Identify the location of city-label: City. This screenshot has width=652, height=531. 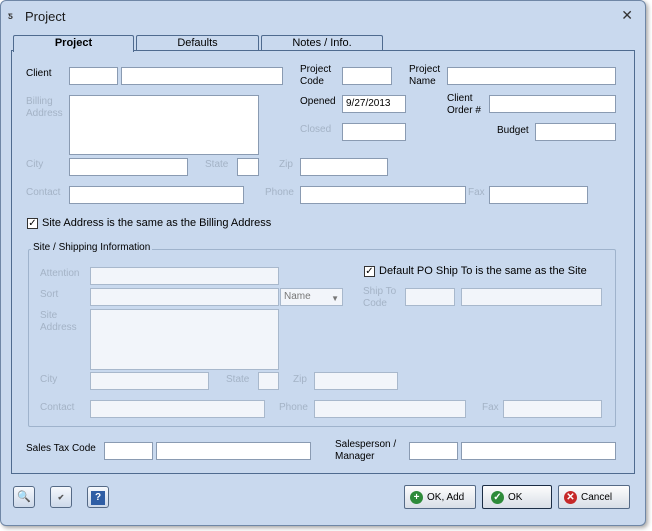
(35, 164).